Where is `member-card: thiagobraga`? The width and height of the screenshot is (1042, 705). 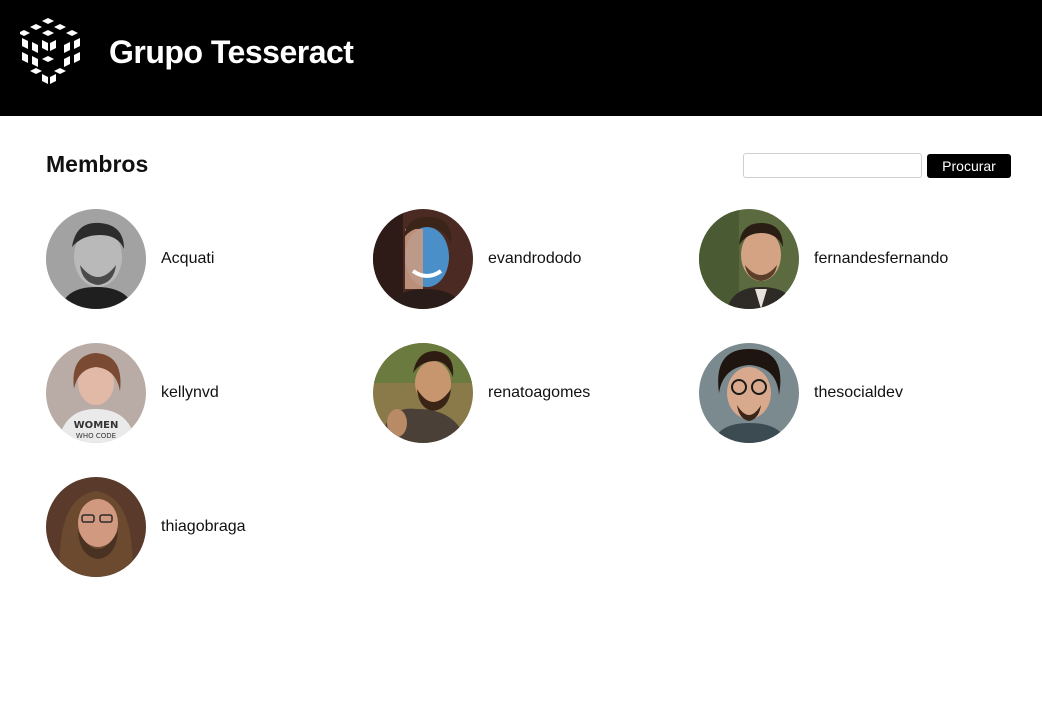 member-card: thiagobraga is located at coordinates (146, 527).